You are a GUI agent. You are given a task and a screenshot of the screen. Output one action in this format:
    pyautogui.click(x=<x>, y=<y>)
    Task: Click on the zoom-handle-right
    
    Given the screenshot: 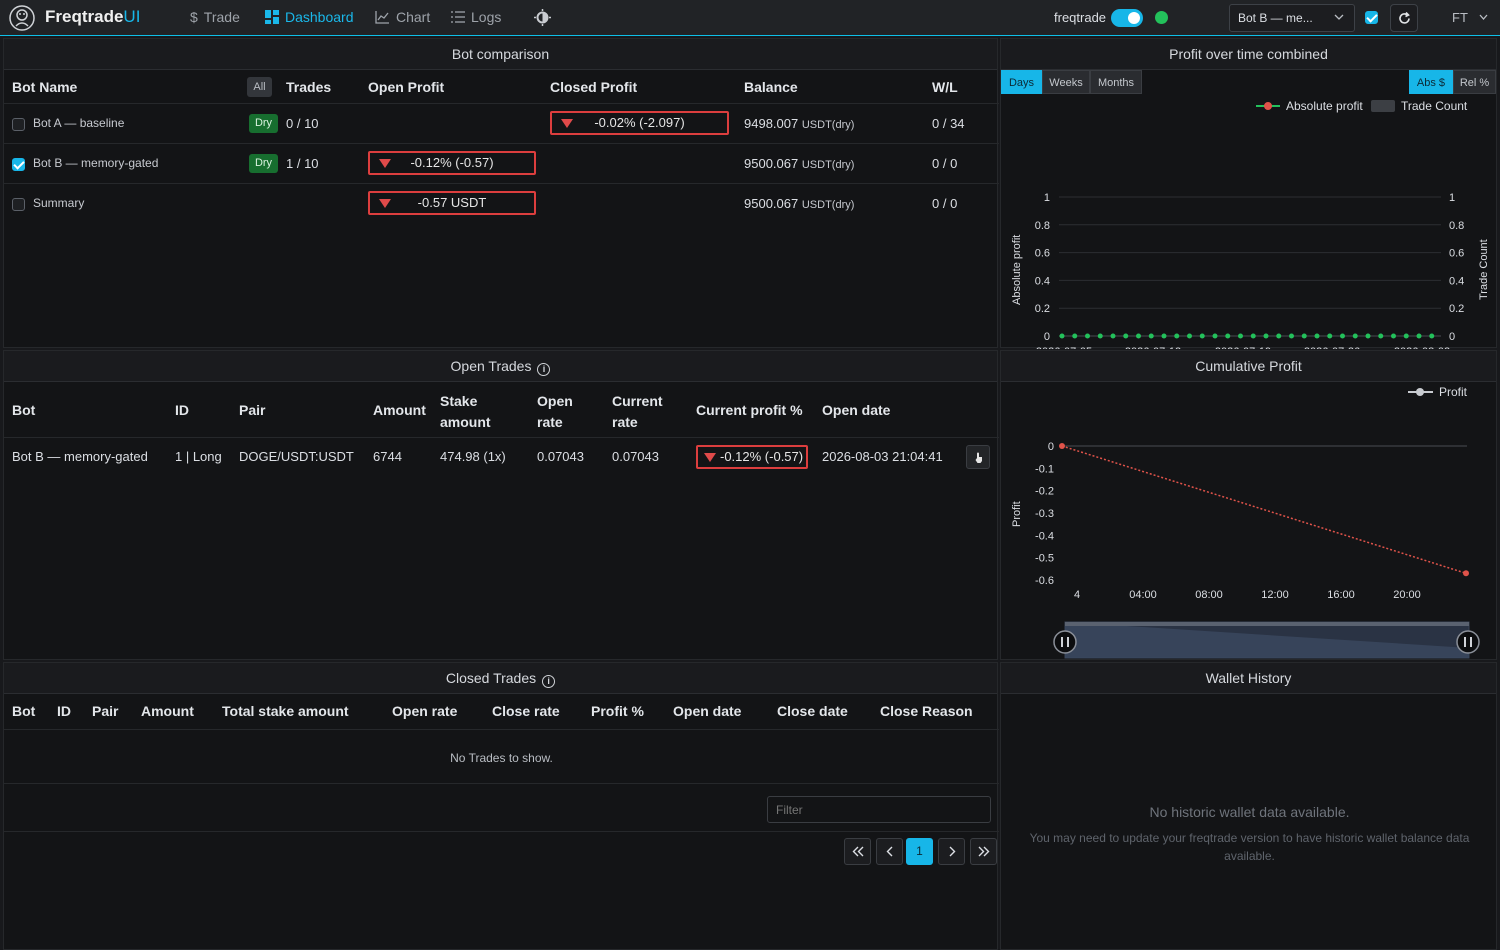 What is the action you would take?
    pyautogui.click(x=1468, y=642)
    